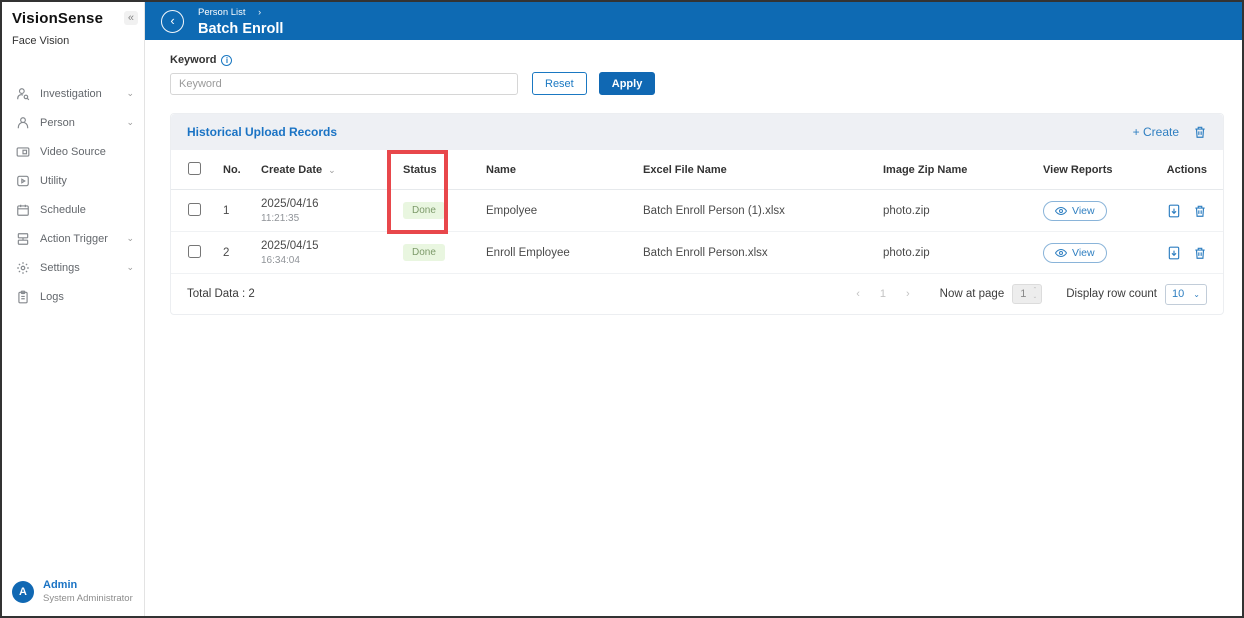 This screenshot has height=618, width=1244. I want to click on page-input: 1 ⌃ ⌄, so click(1027, 294).